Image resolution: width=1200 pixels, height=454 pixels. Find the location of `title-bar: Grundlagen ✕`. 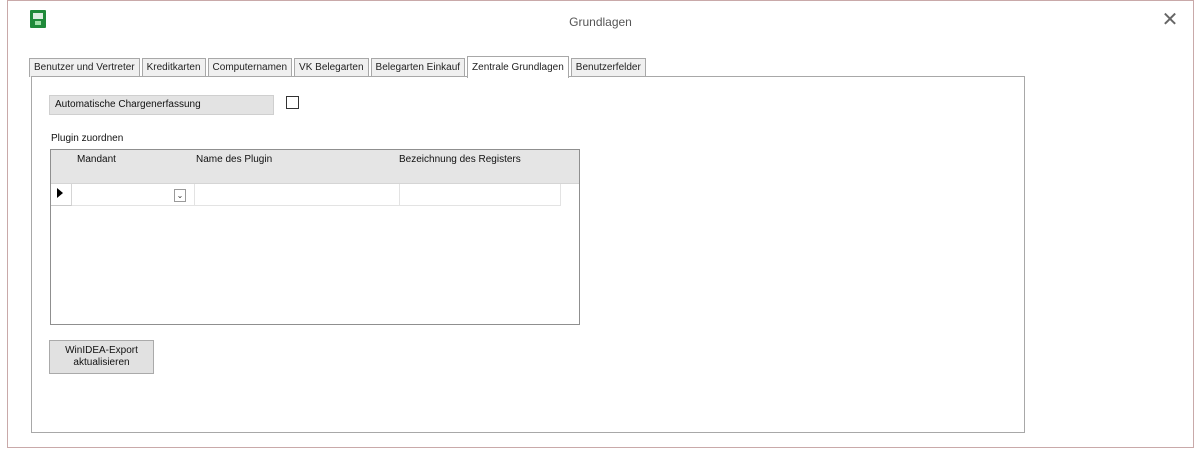

title-bar: Grundlagen ✕ is located at coordinates (600, 22).